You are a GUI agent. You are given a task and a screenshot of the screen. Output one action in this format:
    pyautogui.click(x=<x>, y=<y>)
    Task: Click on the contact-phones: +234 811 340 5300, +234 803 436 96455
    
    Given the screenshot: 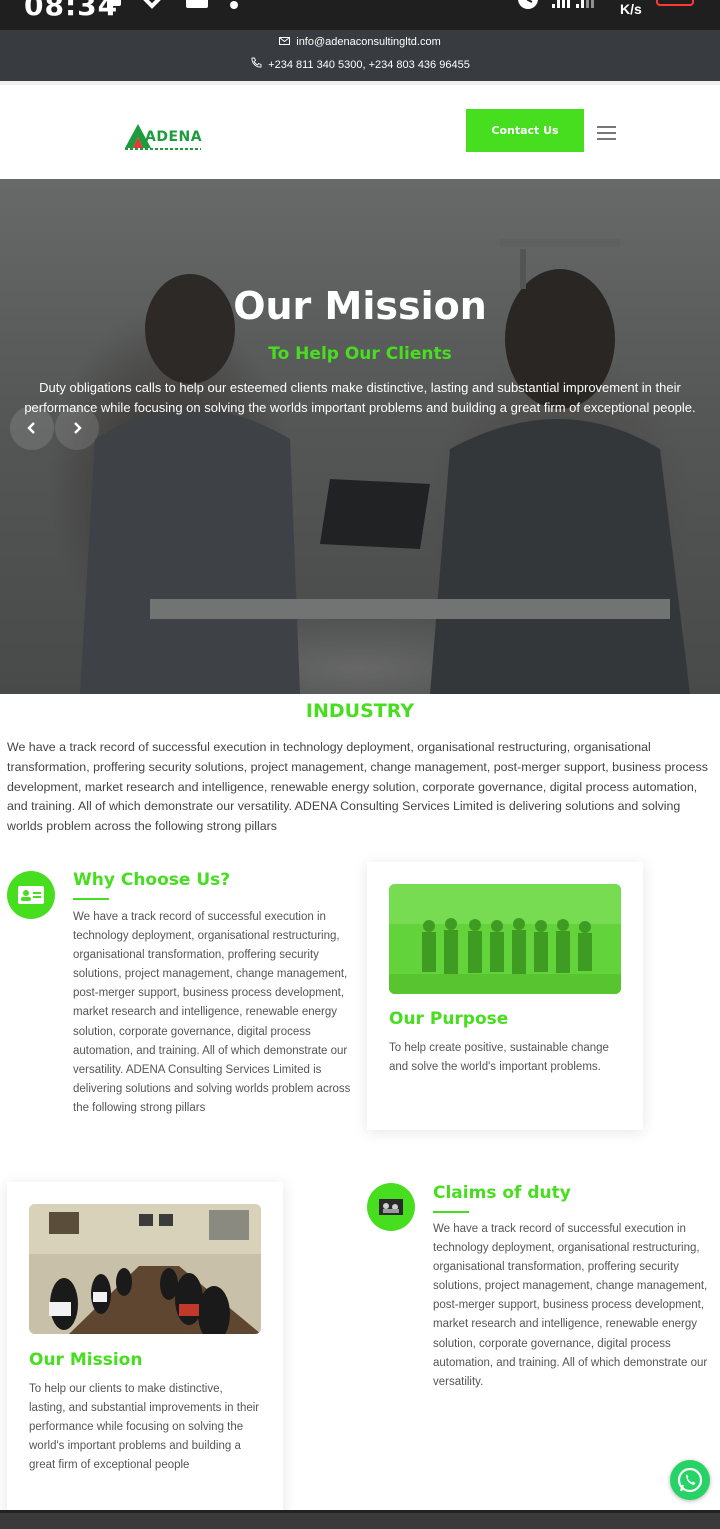 What is the action you would take?
    pyautogui.click(x=369, y=65)
    